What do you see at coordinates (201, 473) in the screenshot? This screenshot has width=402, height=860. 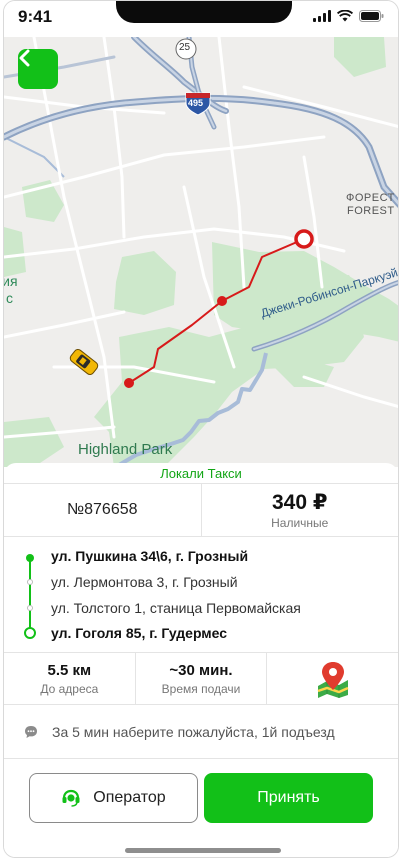 I see `company-name: Локали Такси` at bounding box center [201, 473].